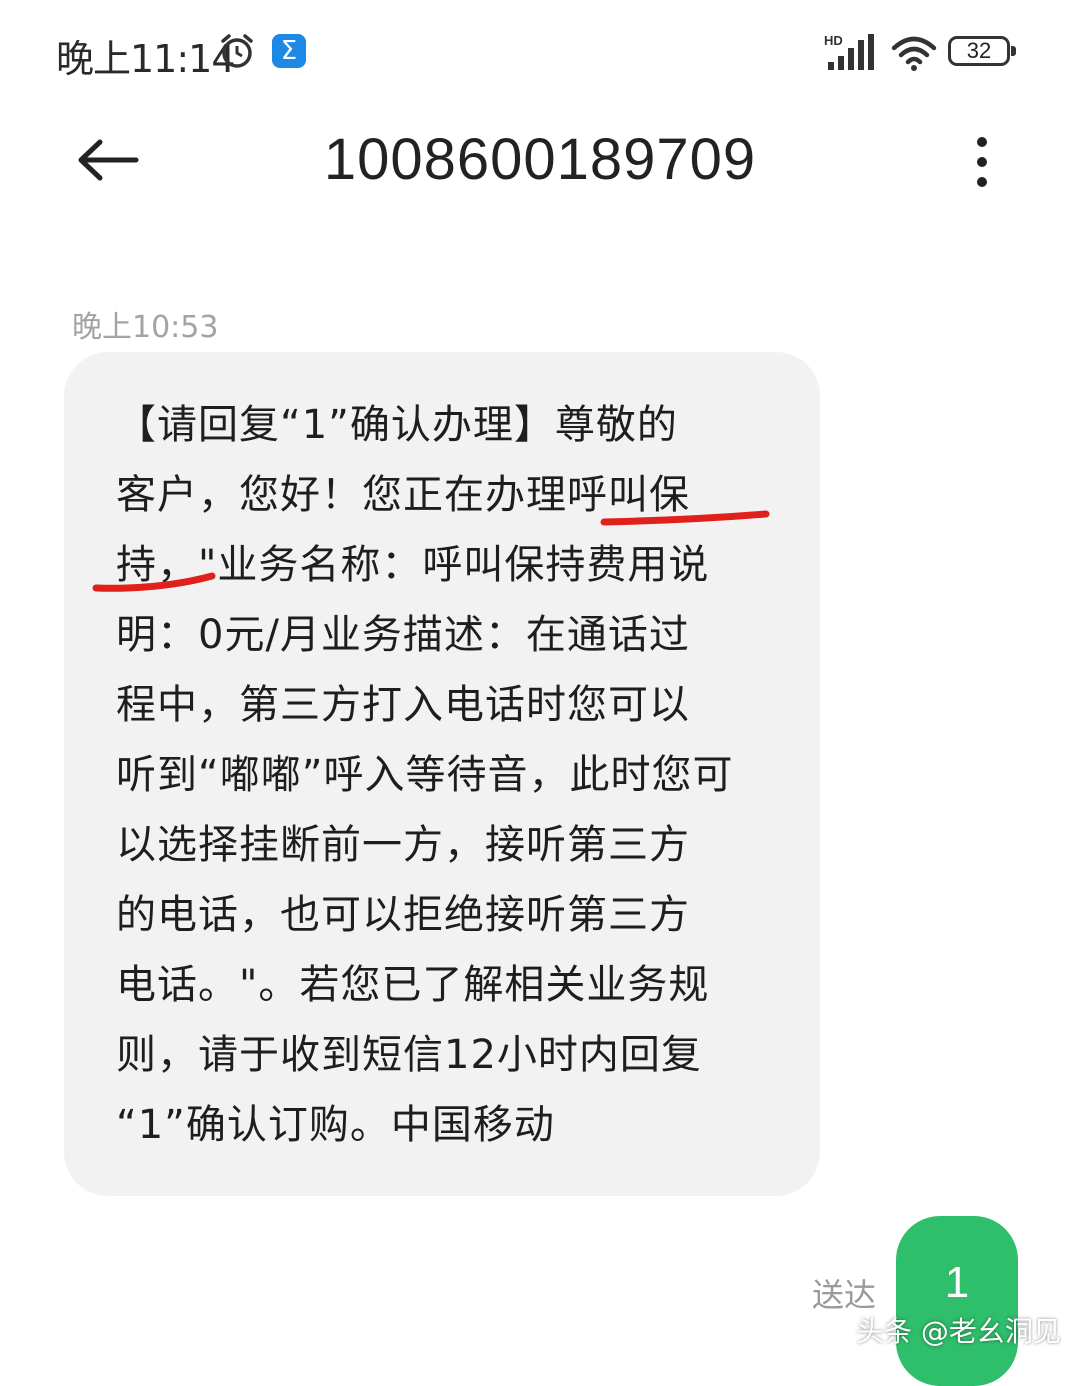  Describe the element at coordinates (914, 53) in the screenshot. I see `wifi-icon` at that location.